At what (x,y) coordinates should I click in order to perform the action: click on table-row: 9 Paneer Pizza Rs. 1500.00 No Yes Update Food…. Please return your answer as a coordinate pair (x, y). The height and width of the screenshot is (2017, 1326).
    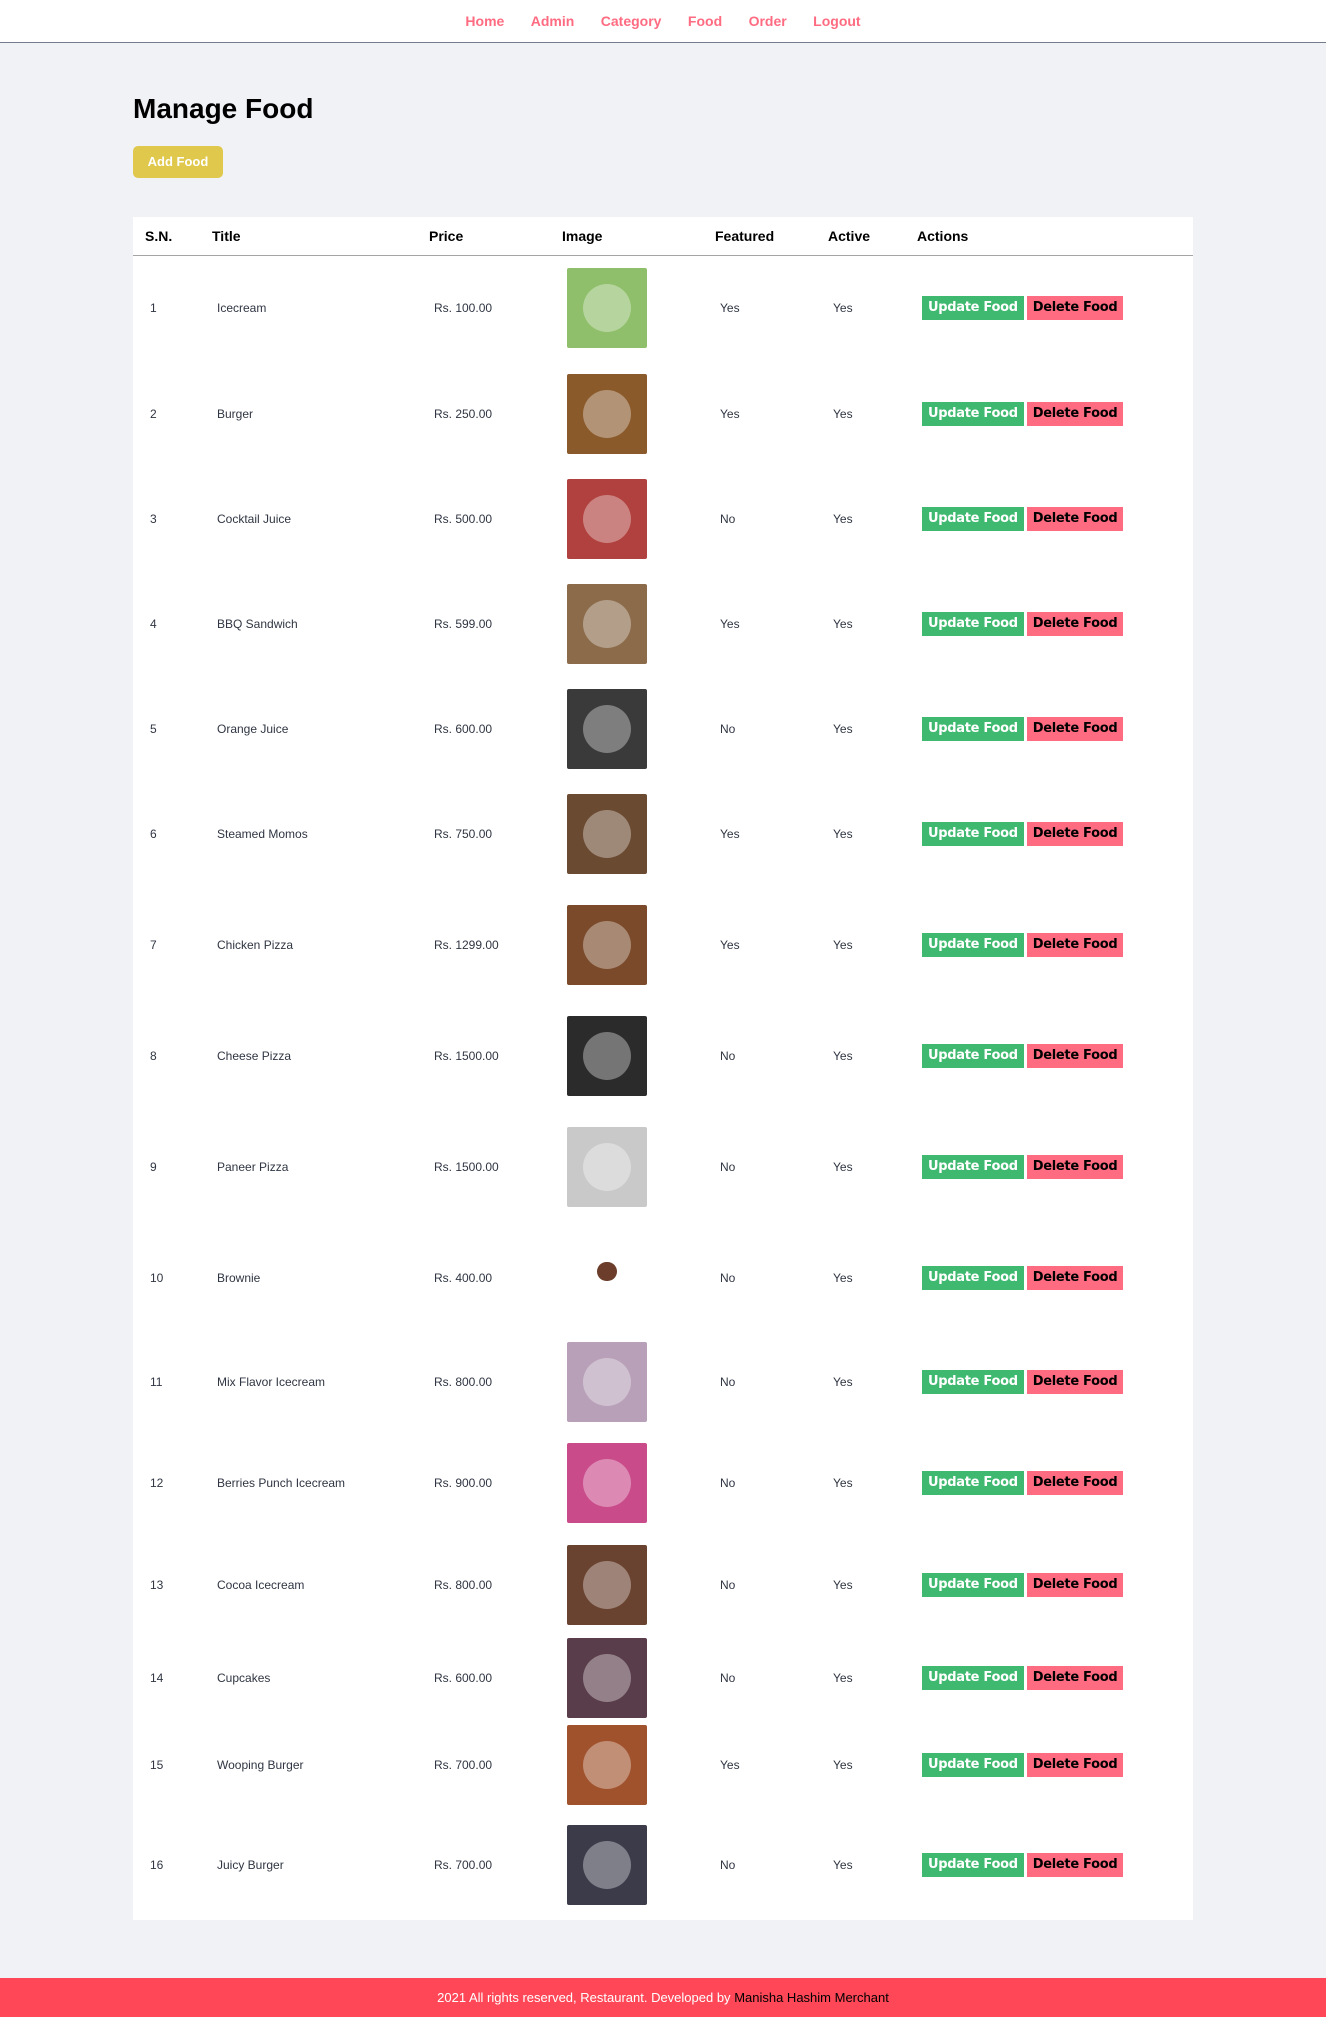
    Looking at the image, I should click on (663, 1167).